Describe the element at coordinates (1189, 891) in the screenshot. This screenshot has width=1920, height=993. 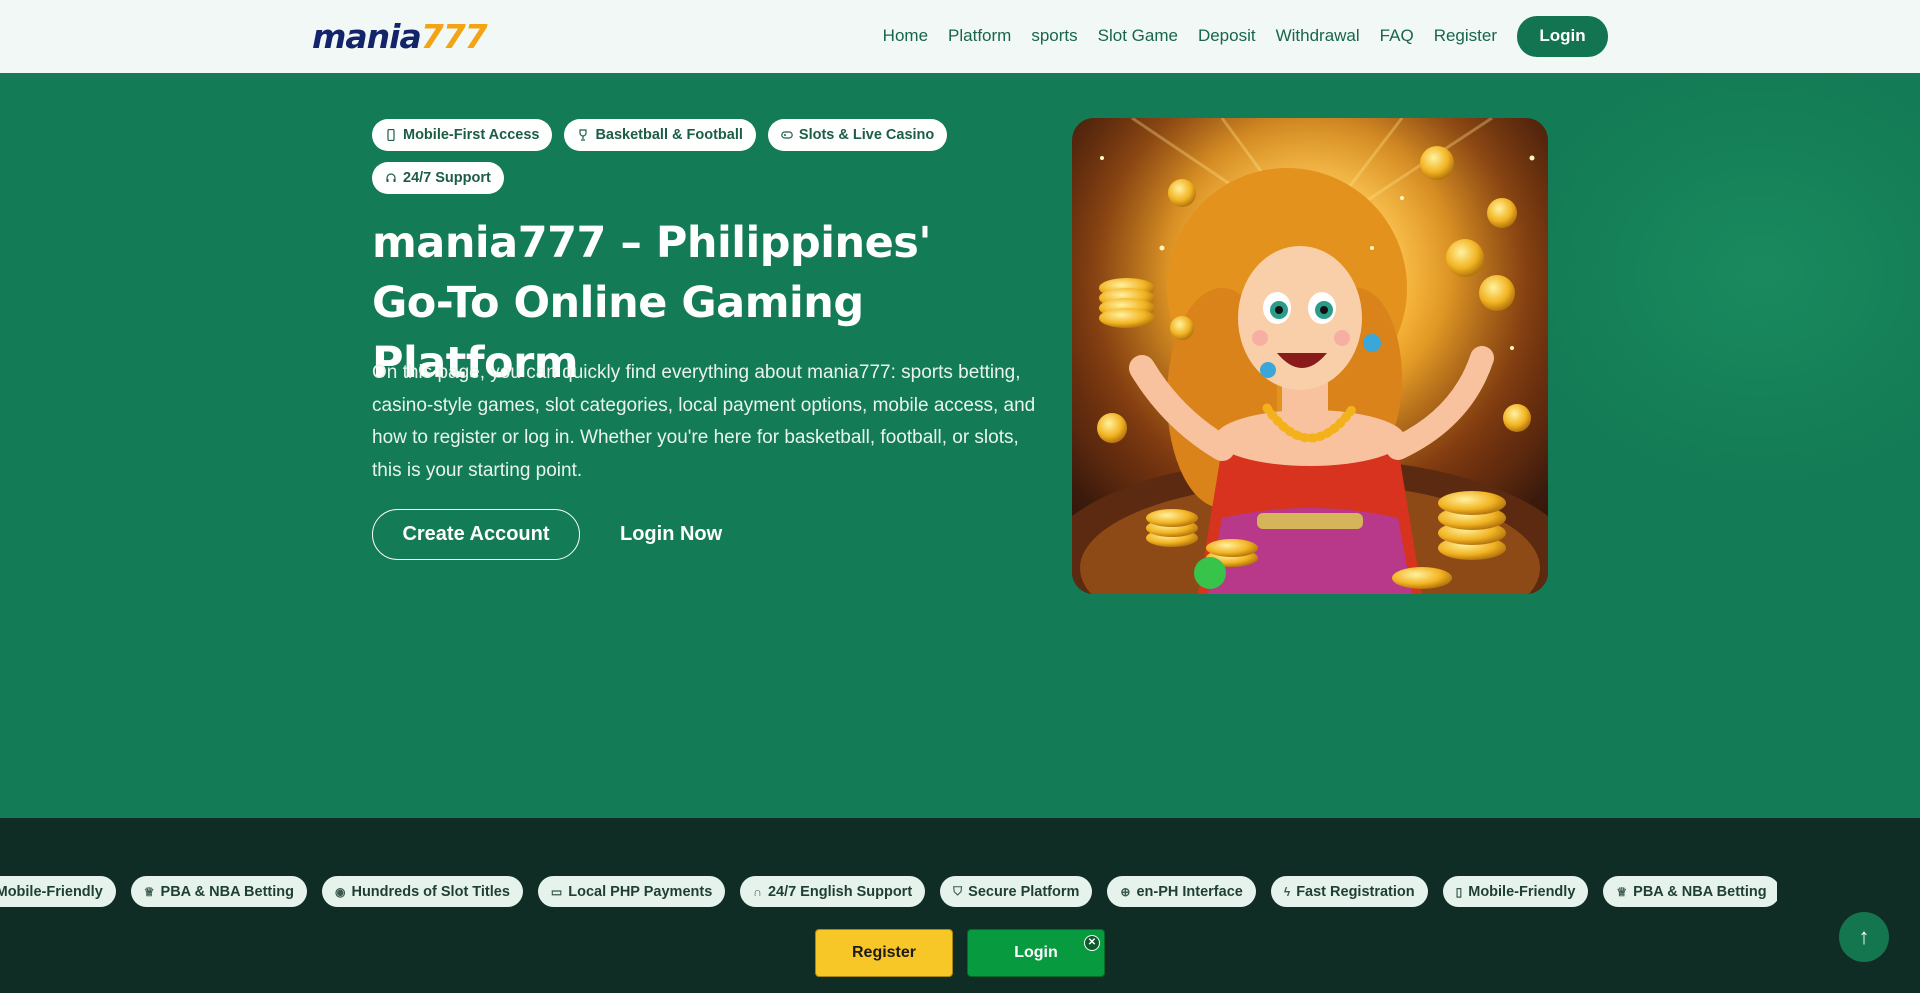
I see `ticker-item-label: en-PH Interface` at that location.